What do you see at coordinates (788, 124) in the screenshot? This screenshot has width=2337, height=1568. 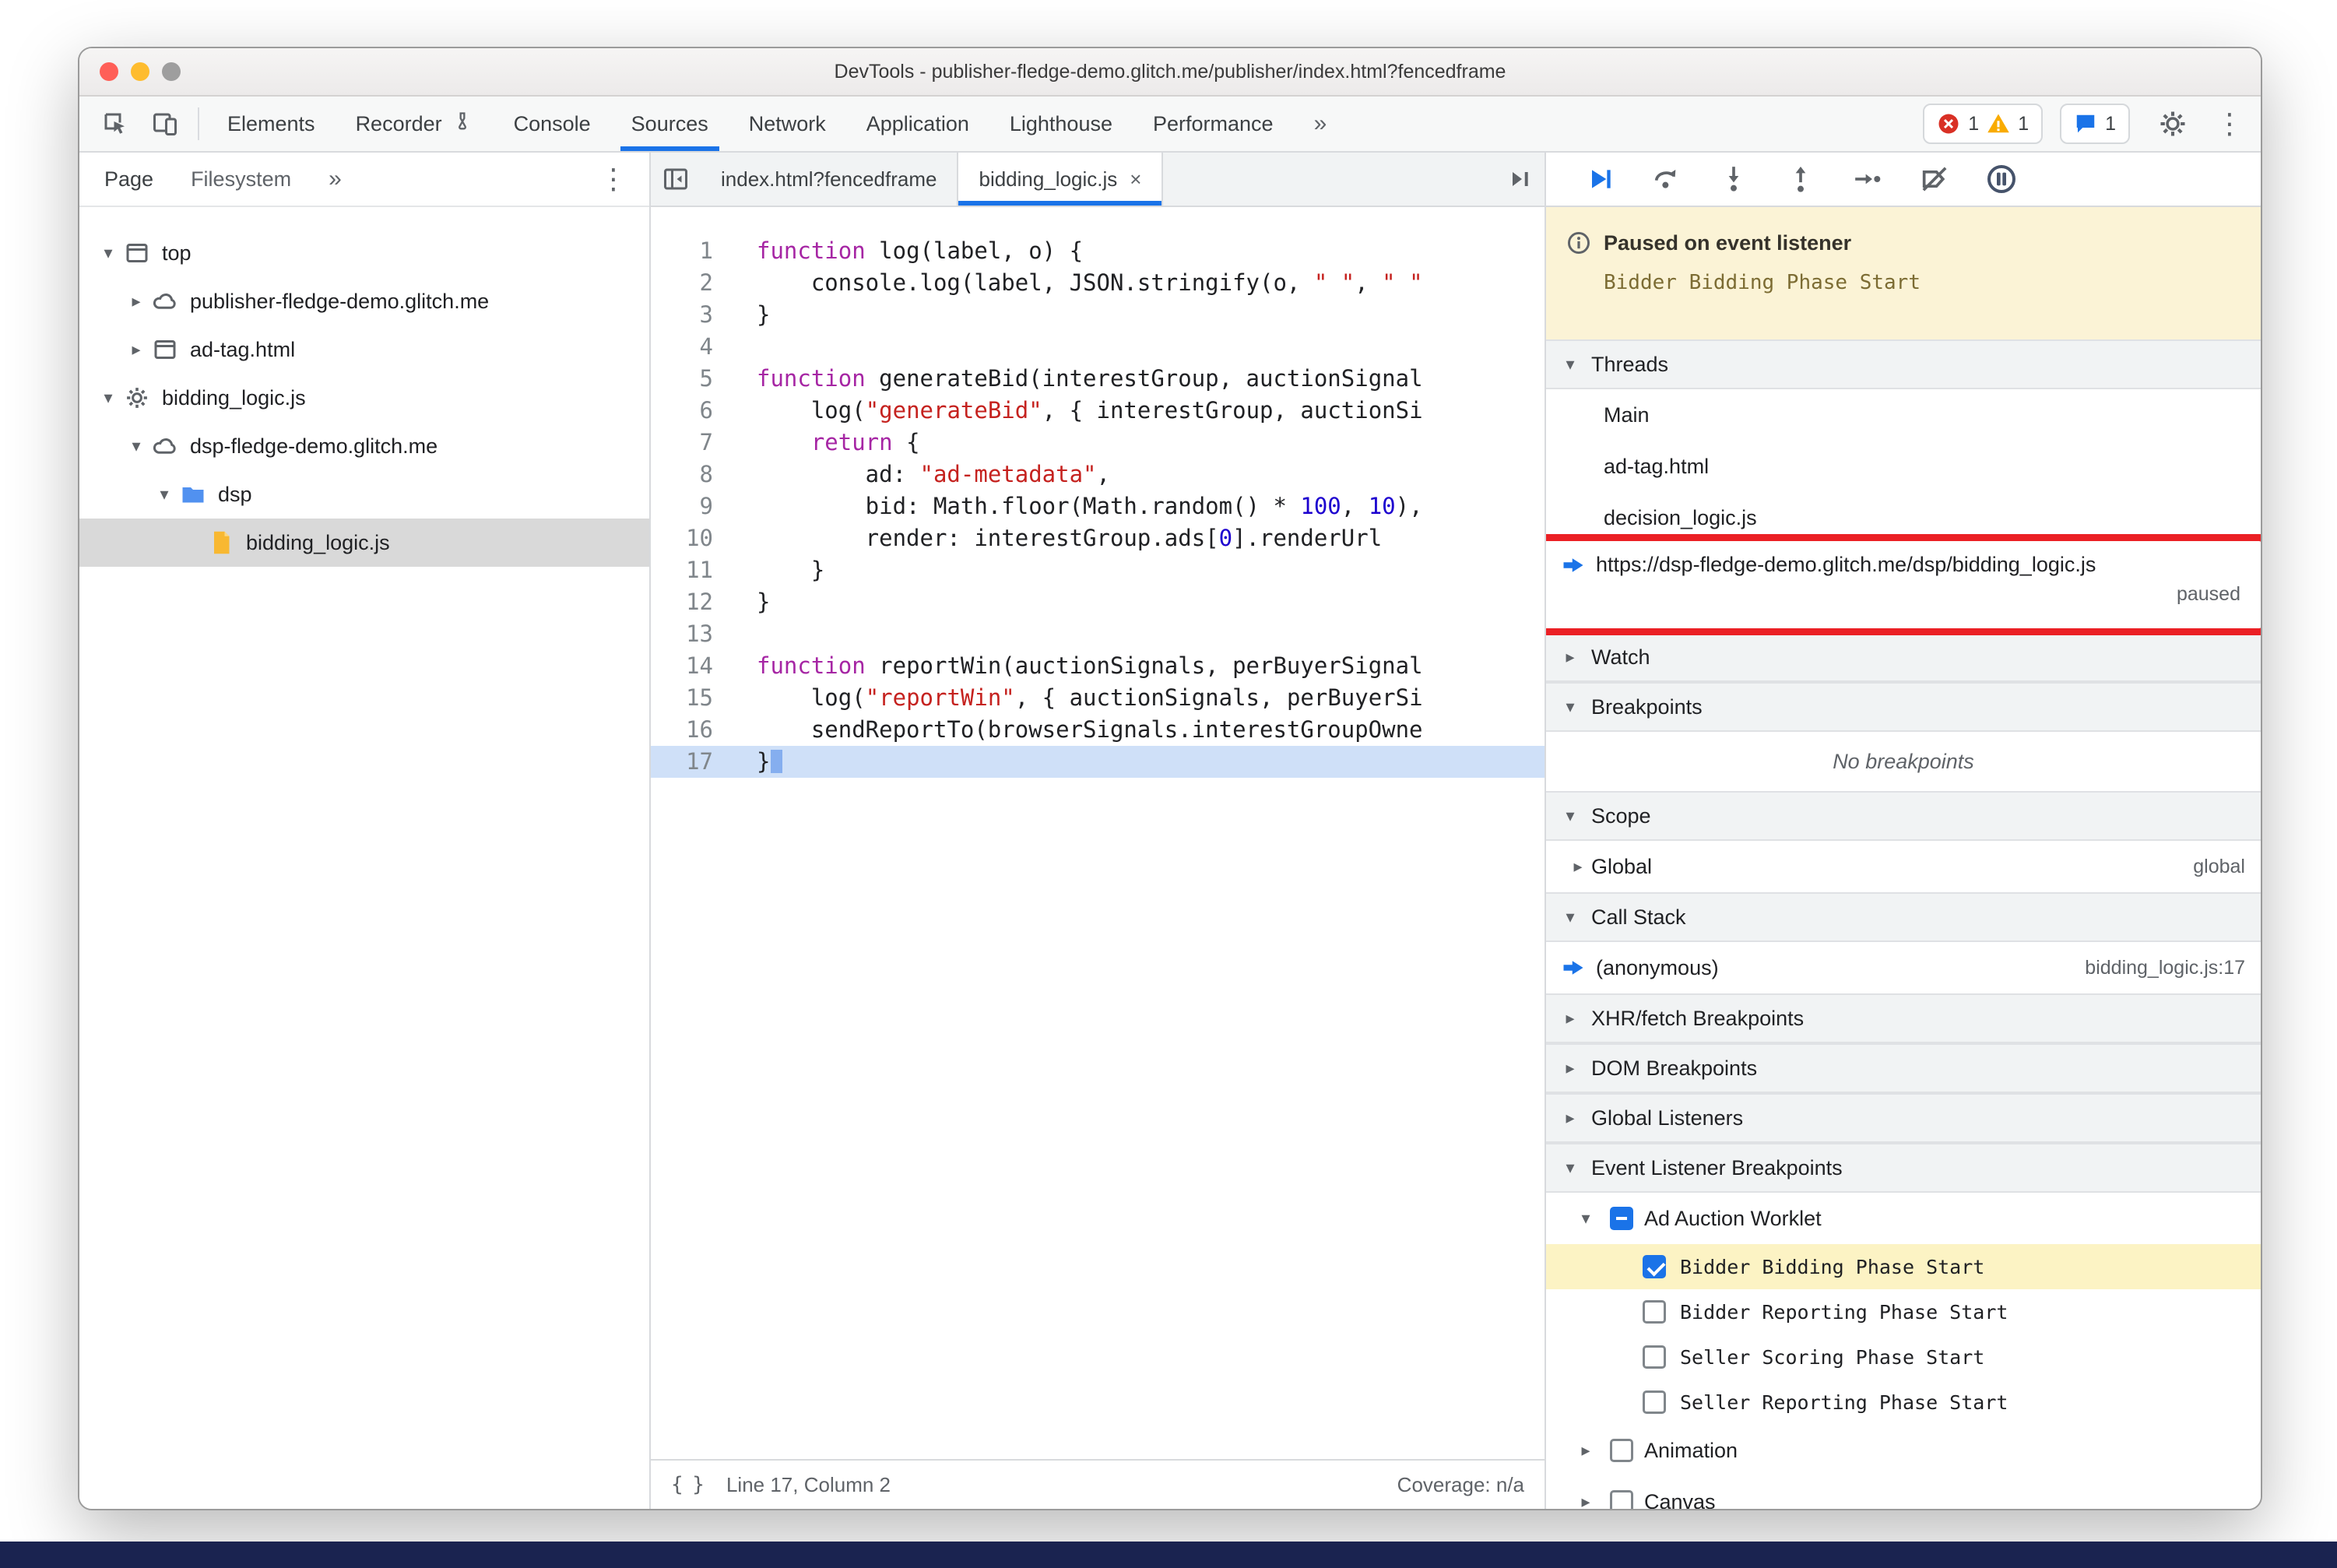 I see `tab-network: Network` at bounding box center [788, 124].